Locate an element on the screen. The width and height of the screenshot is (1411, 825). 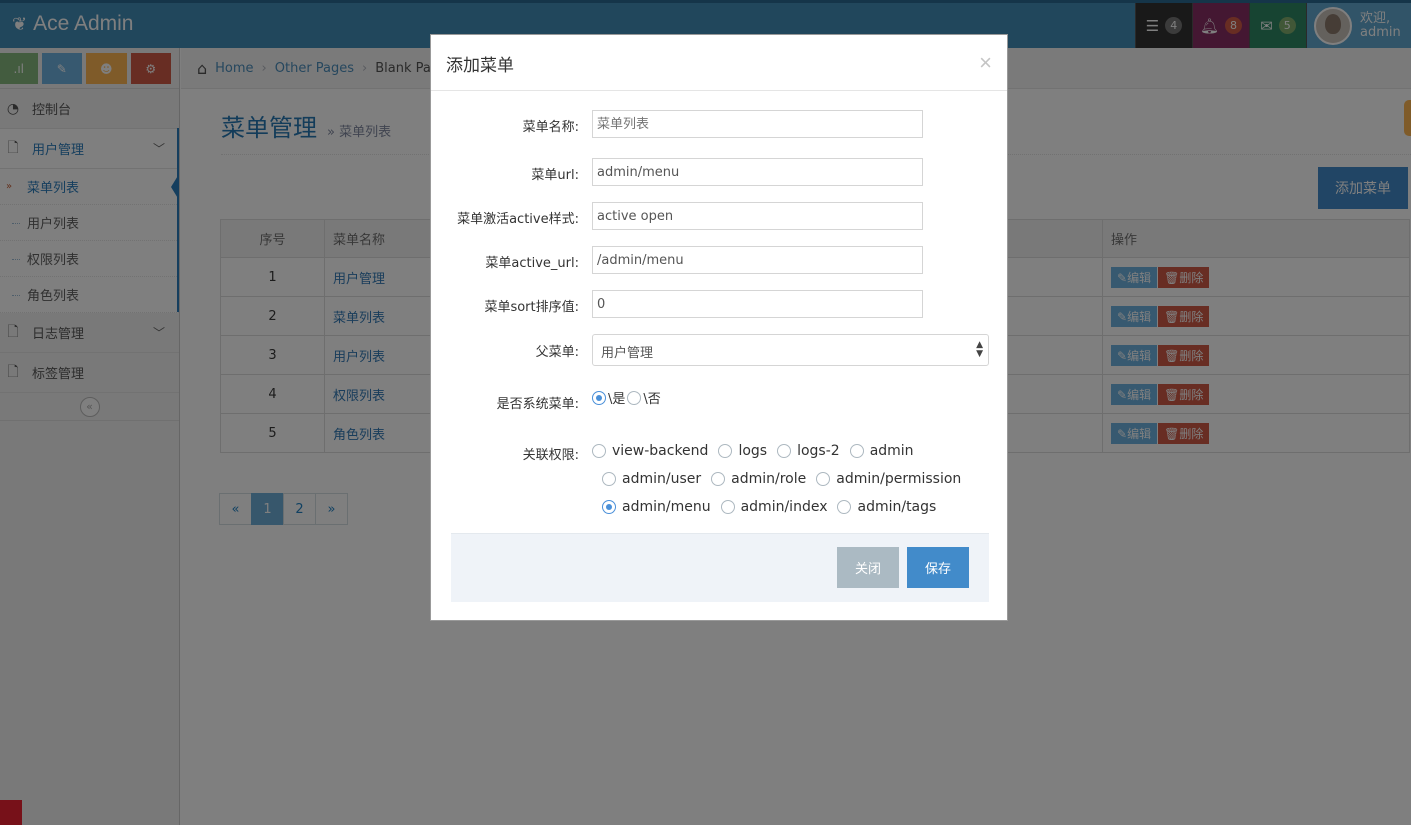
system-yes-label: \是 is located at coordinates (617, 399).